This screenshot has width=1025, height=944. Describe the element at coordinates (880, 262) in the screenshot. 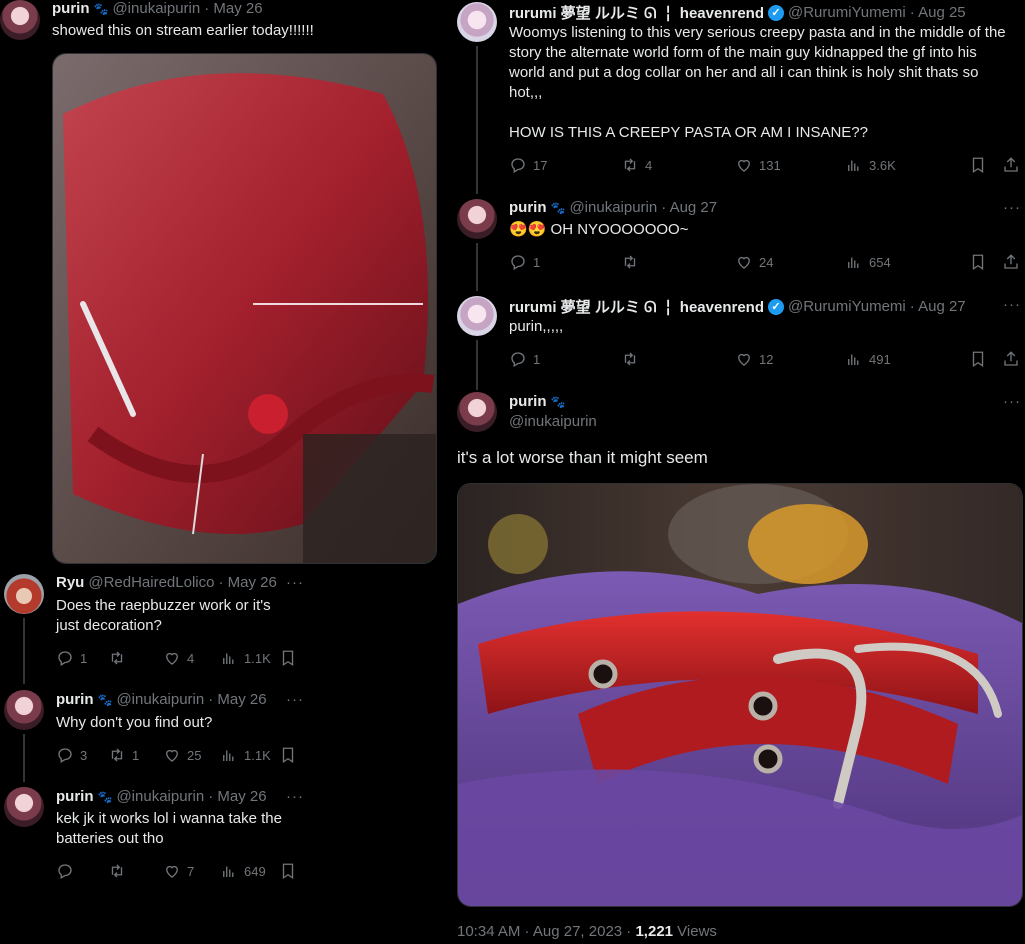

I see `views-count: 654` at that location.